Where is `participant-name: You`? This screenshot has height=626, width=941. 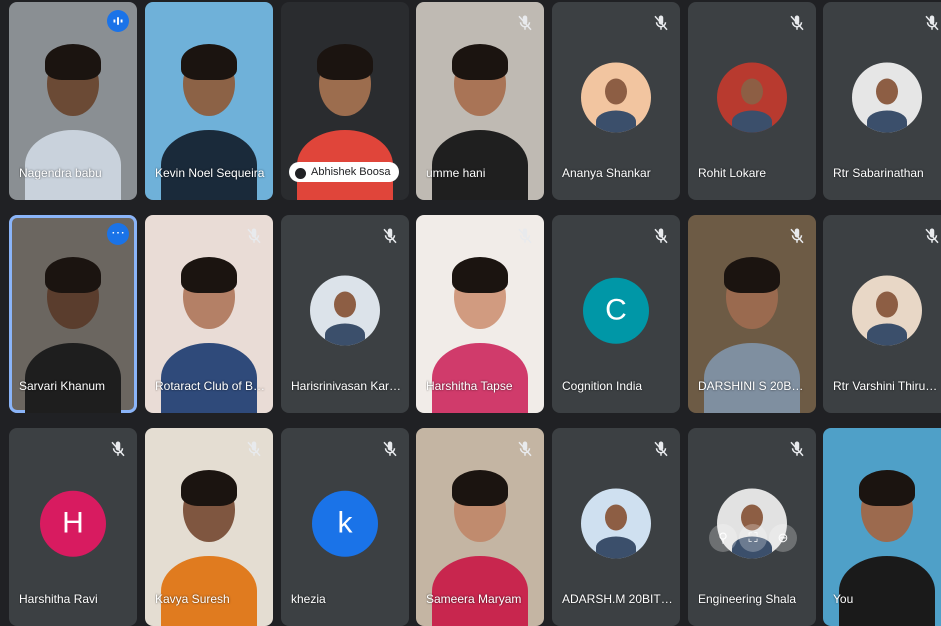
participant-name: You is located at coordinates (843, 599).